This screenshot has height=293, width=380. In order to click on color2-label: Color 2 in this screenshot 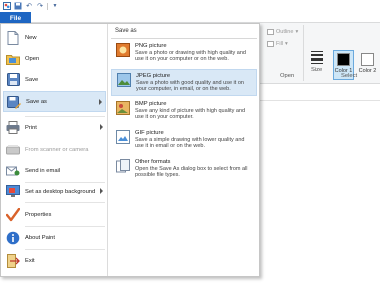, I will do `click(367, 71)`.